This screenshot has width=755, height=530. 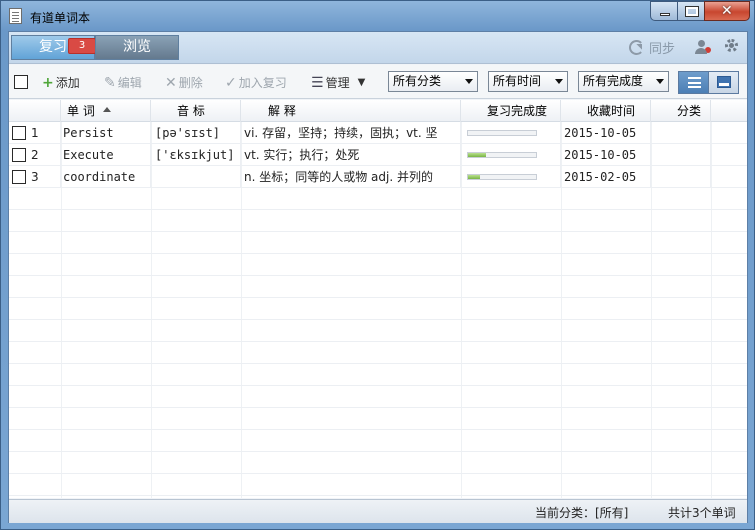 What do you see at coordinates (171, 82) in the screenshot?
I see `delete-icon: ✕` at bounding box center [171, 82].